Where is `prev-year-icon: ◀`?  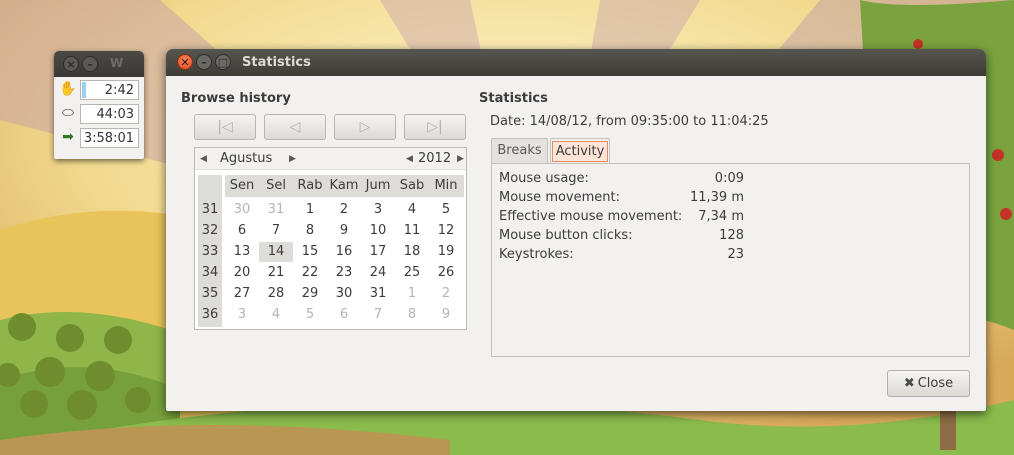 prev-year-icon: ◀ is located at coordinates (409, 159).